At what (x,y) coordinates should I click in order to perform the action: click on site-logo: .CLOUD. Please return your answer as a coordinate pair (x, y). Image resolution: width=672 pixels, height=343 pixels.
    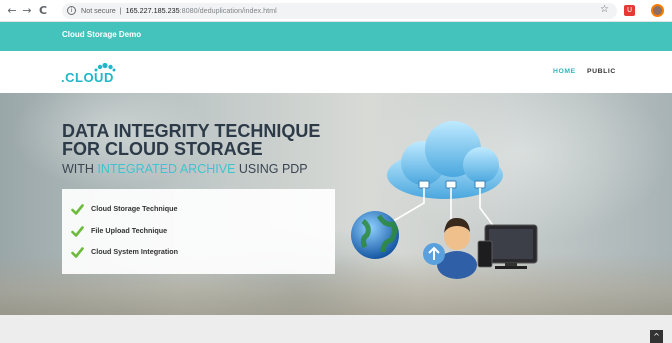
    Looking at the image, I should click on (96, 73).